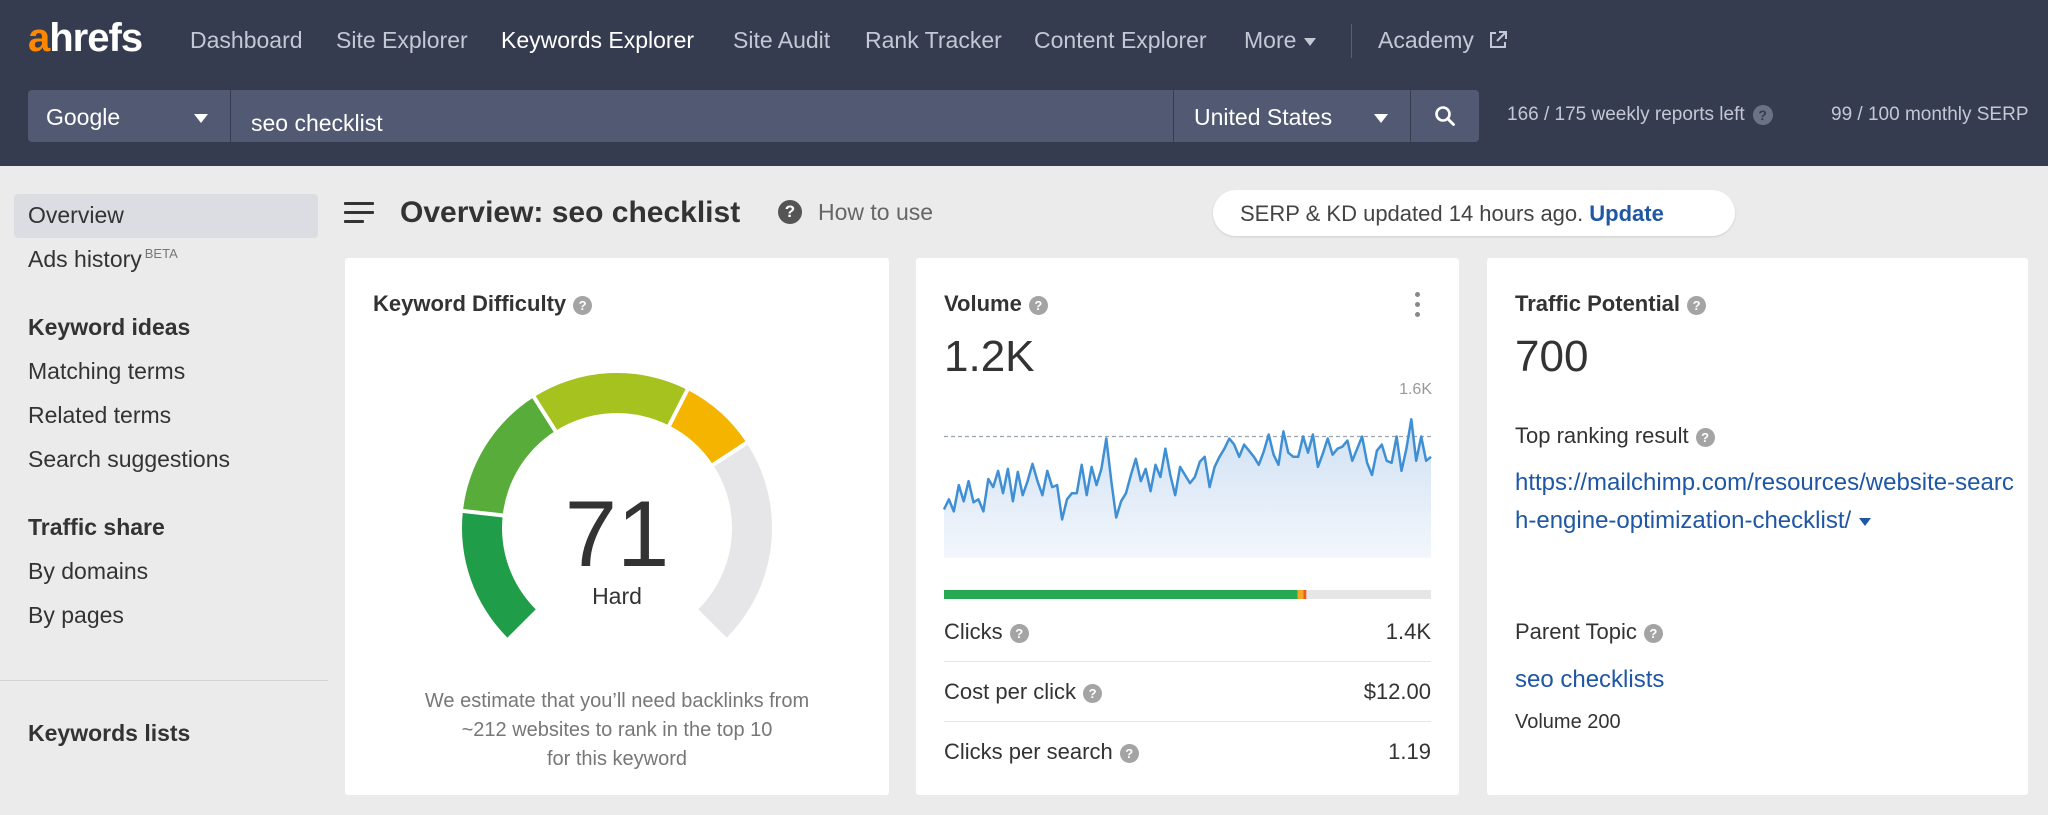 This screenshot has width=2048, height=815. Describe the element at coordinates (109, 327) in the screenshot. I see `sidebar-heading-keyword-ideas: Keyword ideas` at that location.